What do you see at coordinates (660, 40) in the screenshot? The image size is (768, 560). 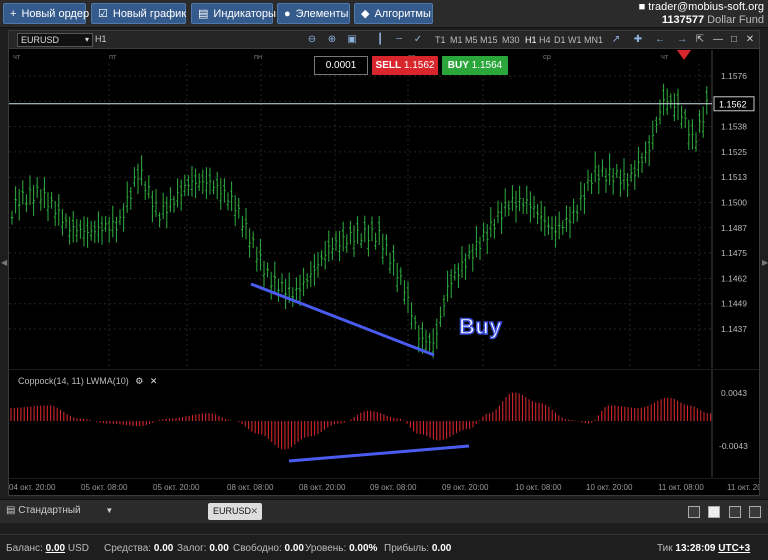 I see `arrow-left-icon: ←` at bounding box center [660, 40].